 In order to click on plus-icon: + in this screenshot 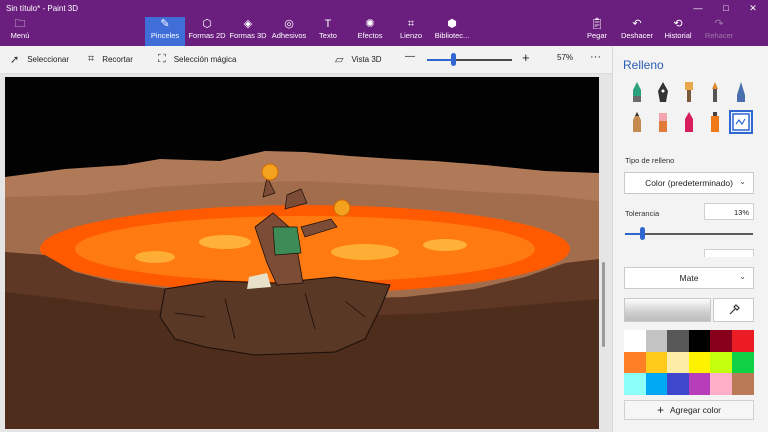, I will do `click(660, 410)`.